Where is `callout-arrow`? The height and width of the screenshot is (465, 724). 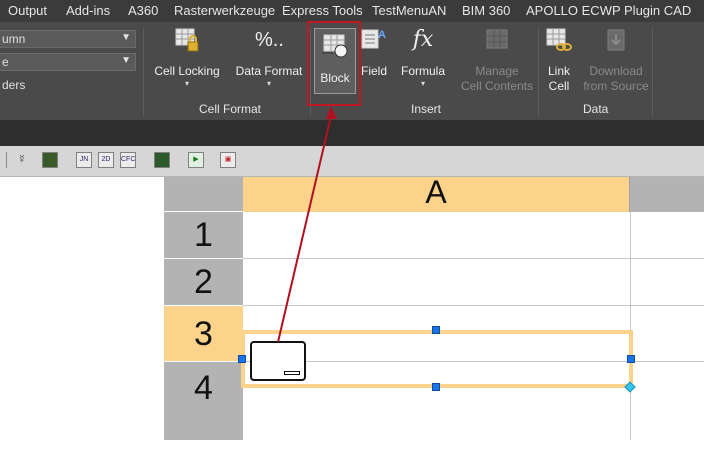
callout-arrow is located at coordinates (307, 224).